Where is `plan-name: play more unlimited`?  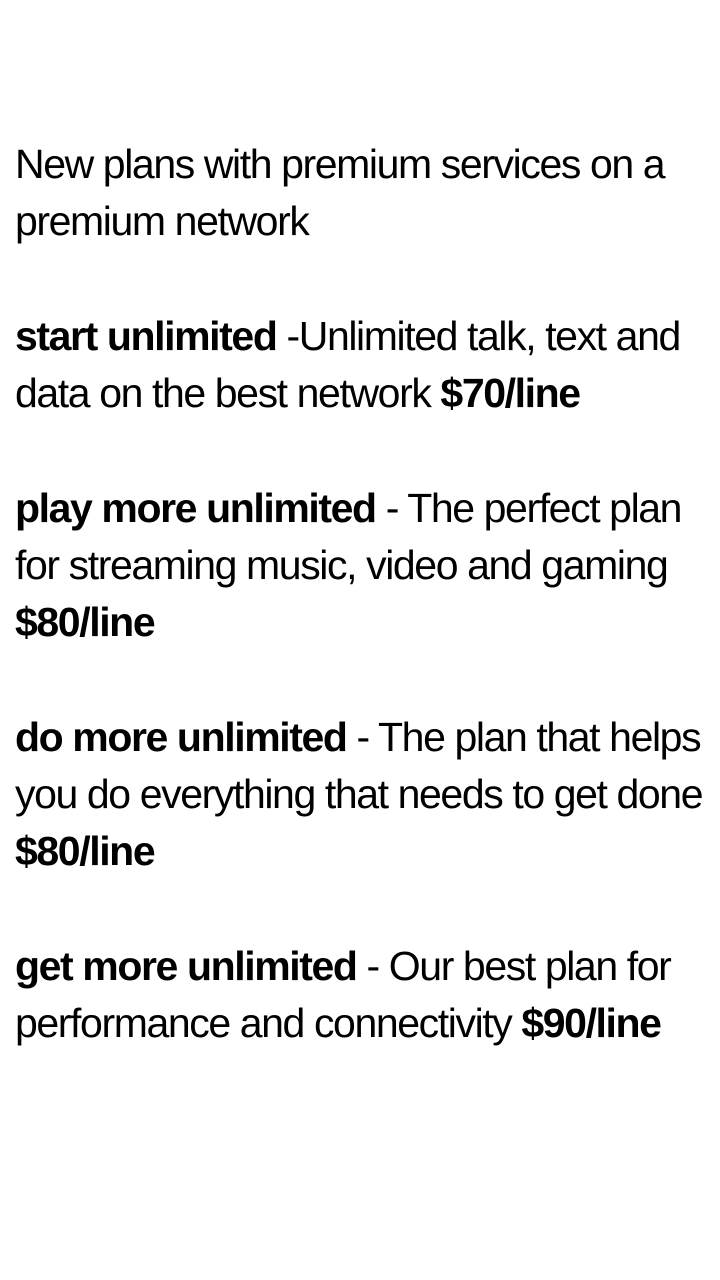 plan-name: play more unlimited is located at coordinates (196, 508).